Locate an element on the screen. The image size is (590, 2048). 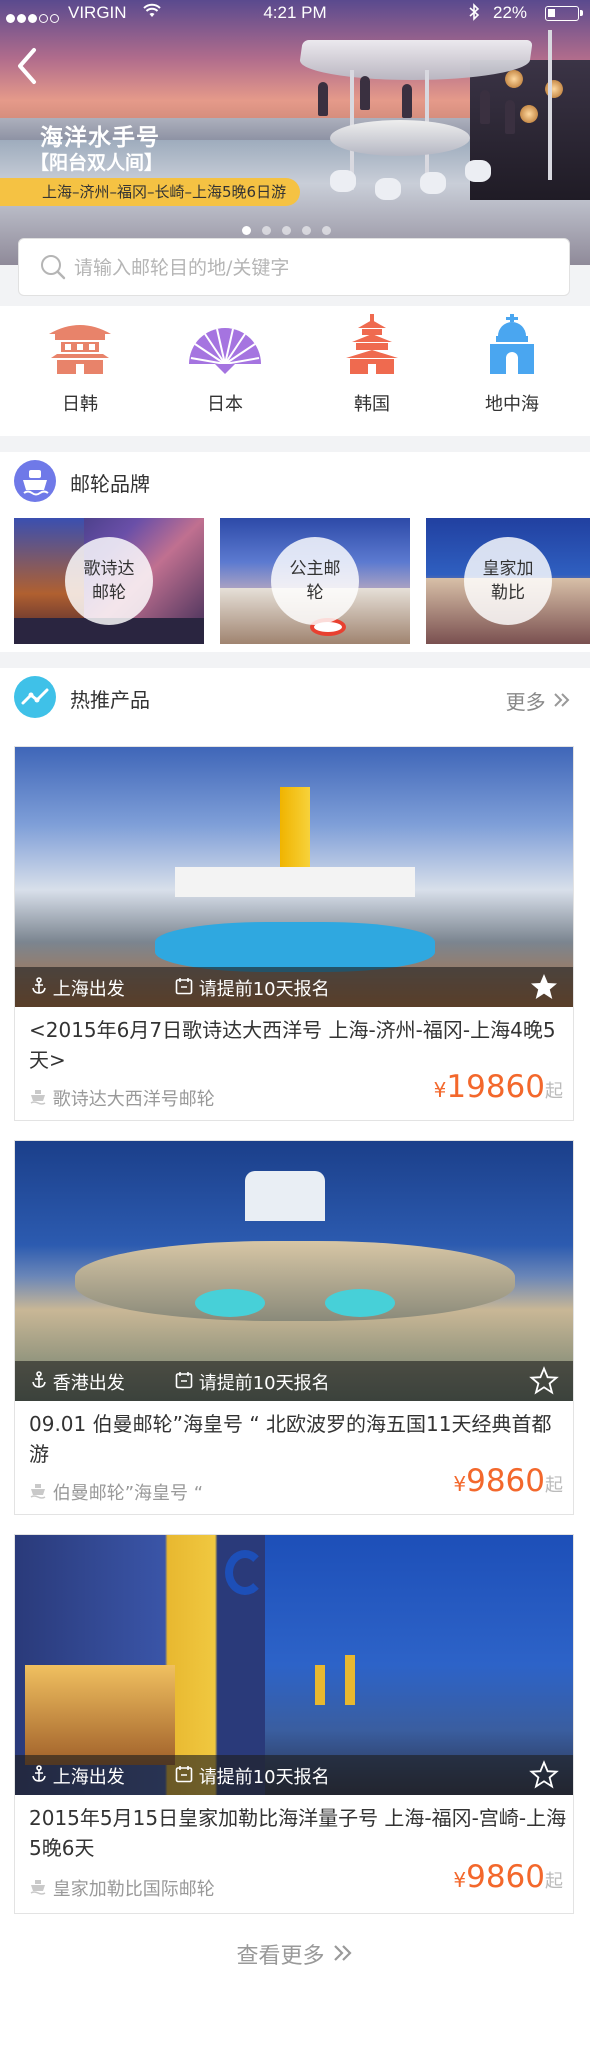
see-more-button: 查看更多 is located at coordinates (295, 1954).